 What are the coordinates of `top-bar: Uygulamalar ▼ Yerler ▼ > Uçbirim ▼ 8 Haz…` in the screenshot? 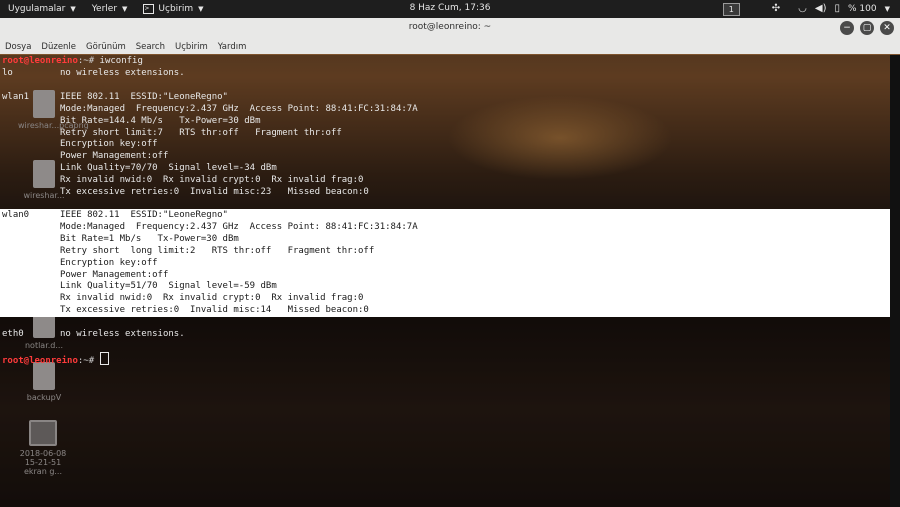 It's located at (450, 9).